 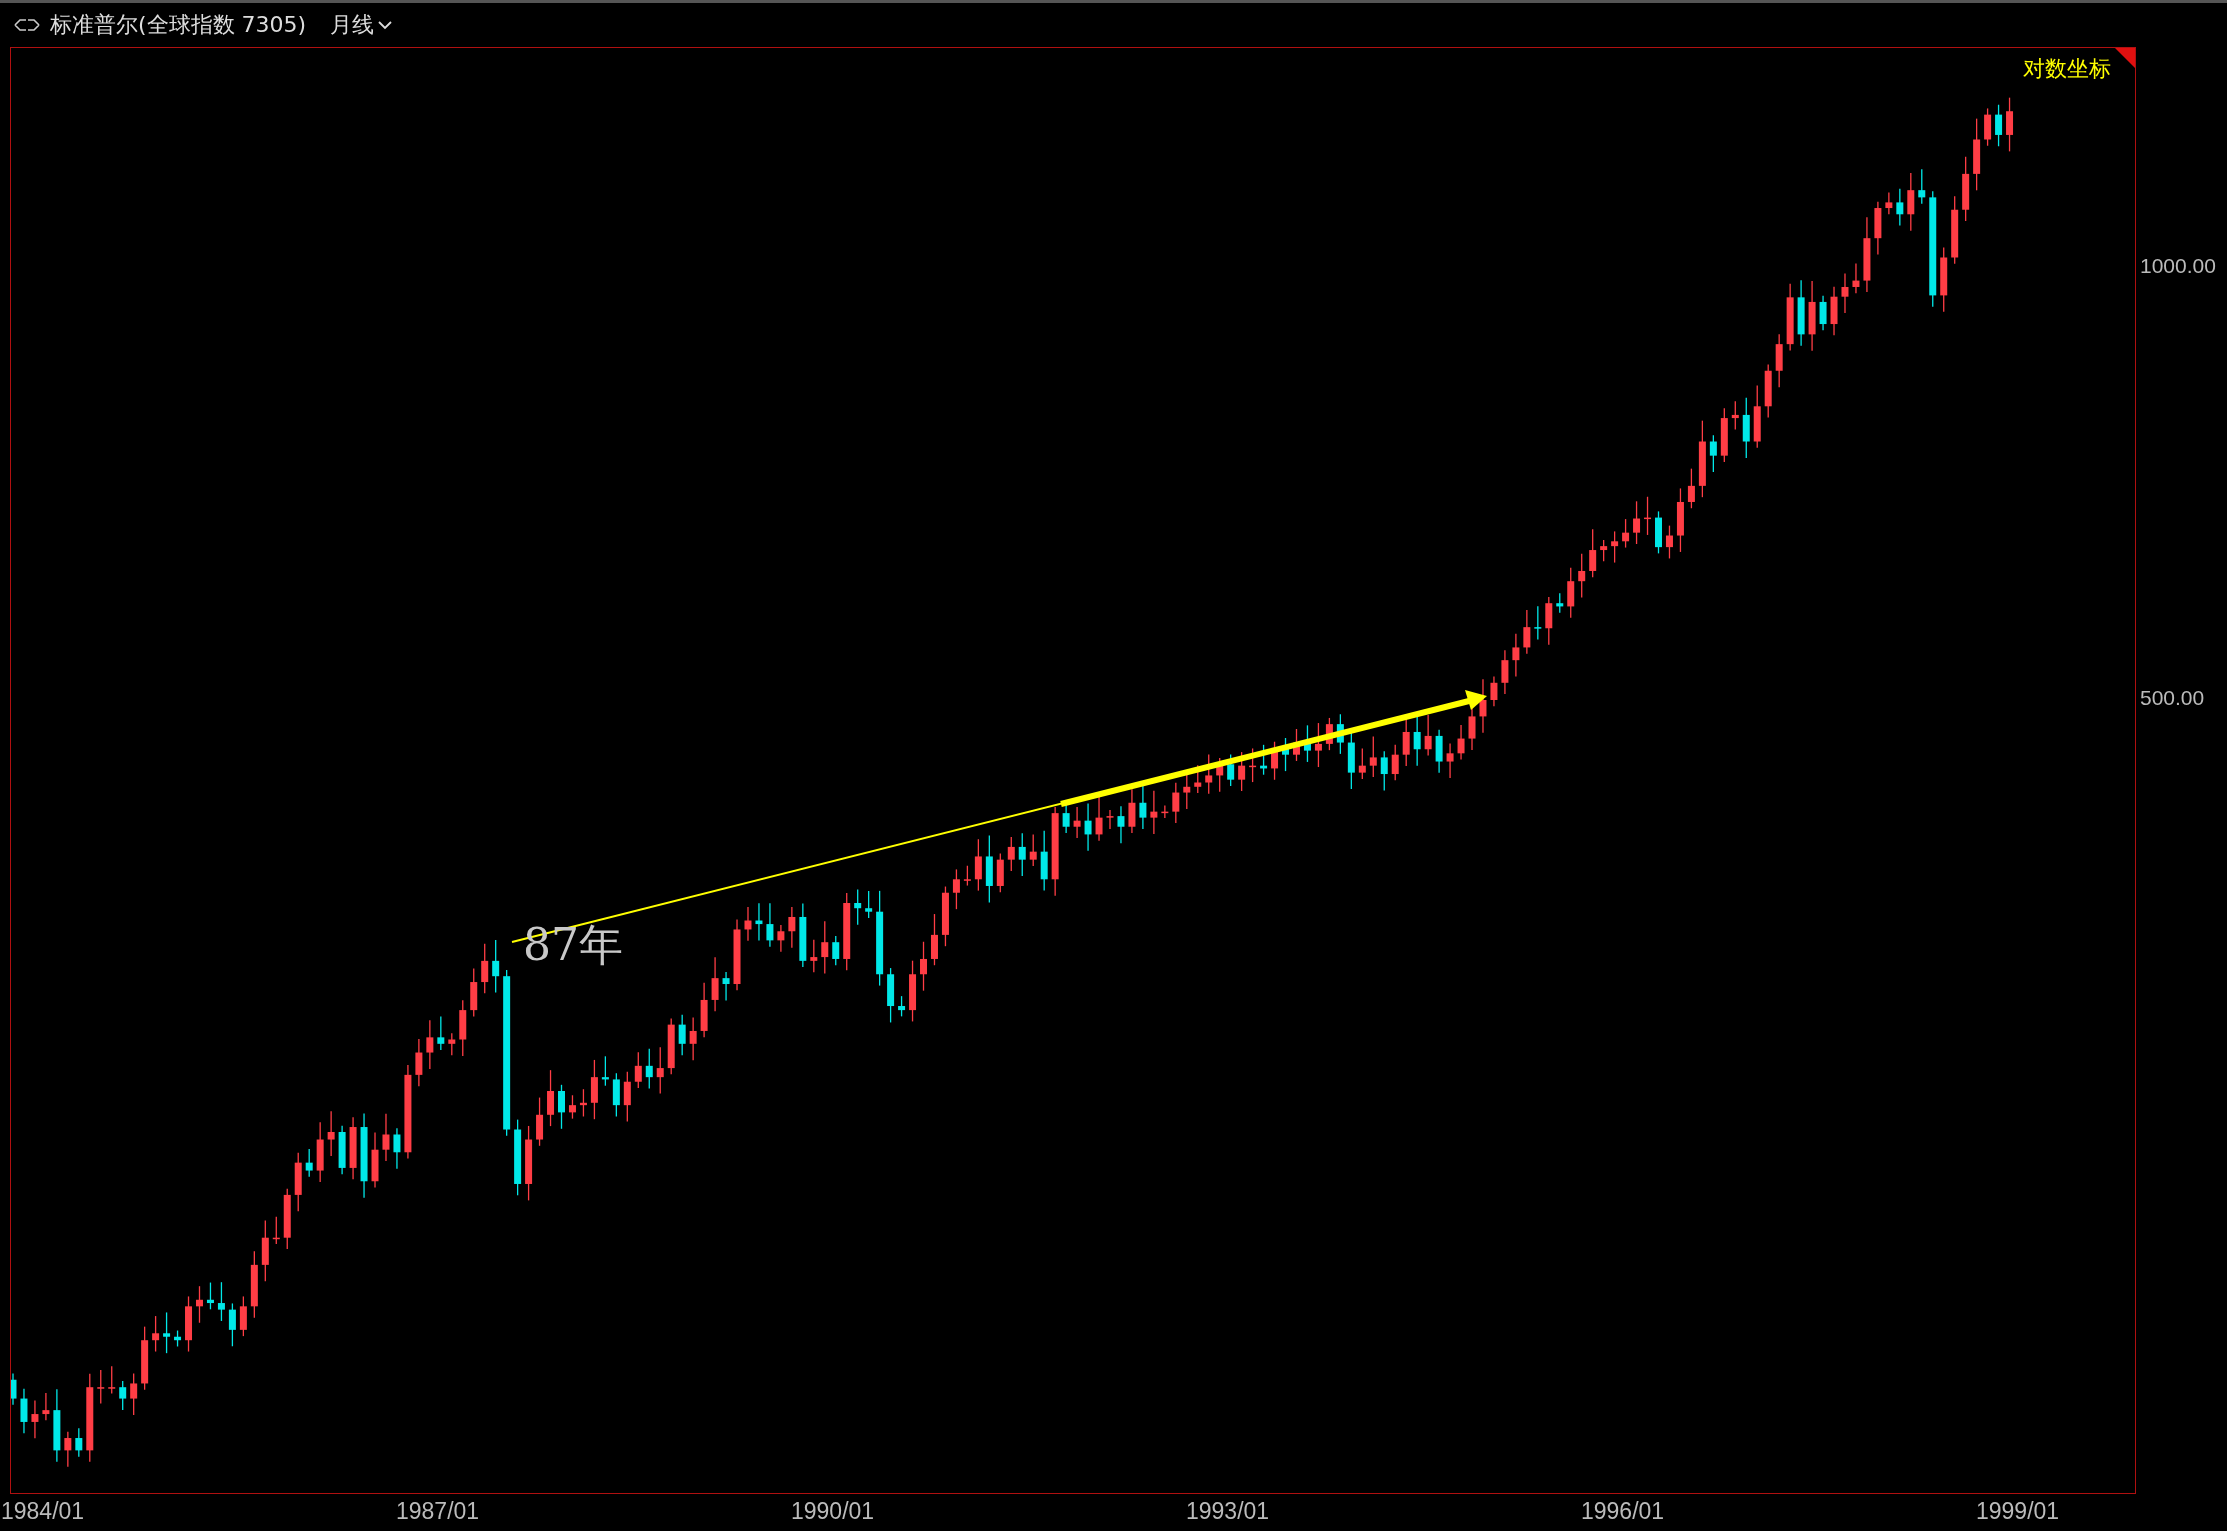 What do you see at coordinates (438, 1511) in the screenshot?
I see `x-axis-label: 1987/01` at bounding box center [438, 1511].